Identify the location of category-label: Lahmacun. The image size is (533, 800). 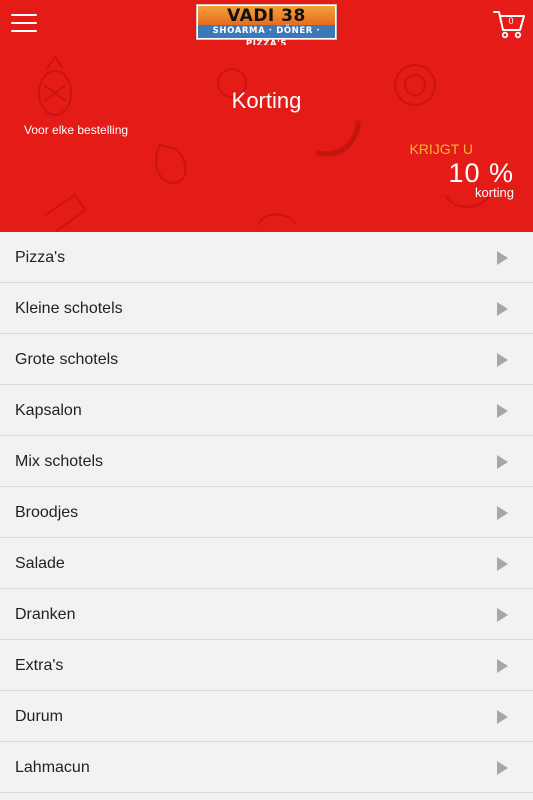
(52, 767).